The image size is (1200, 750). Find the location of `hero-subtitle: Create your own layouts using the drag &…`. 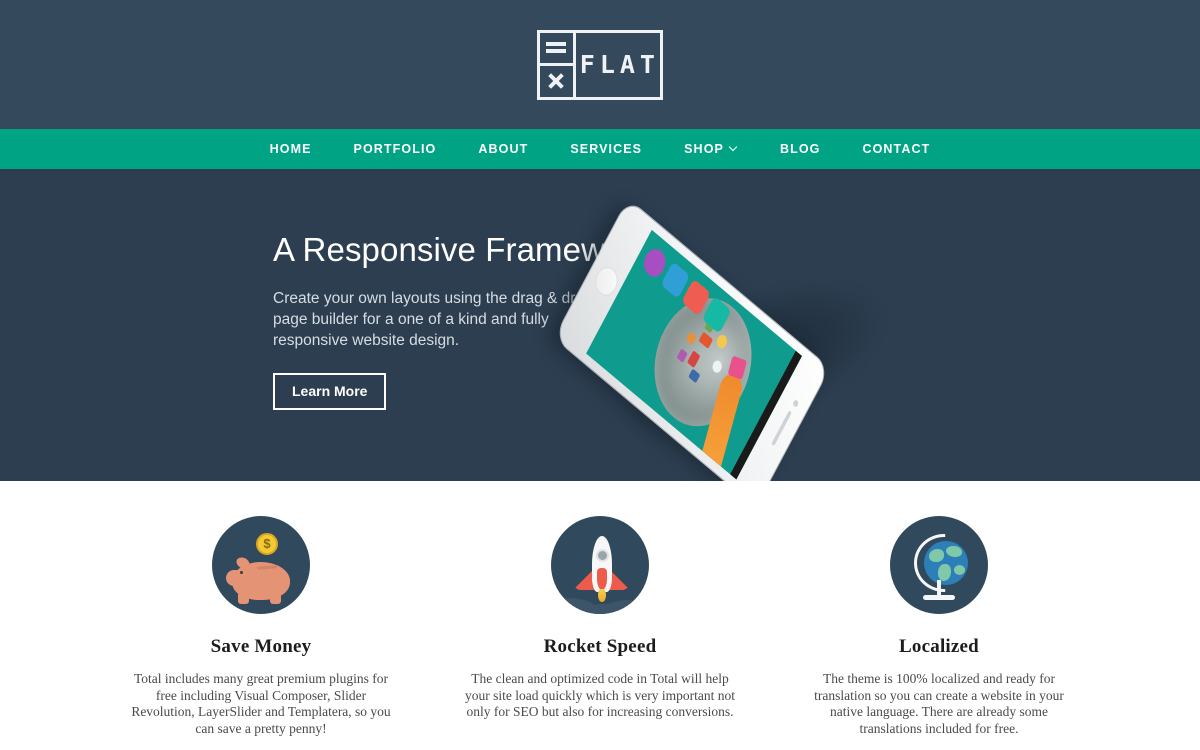

hero-subtitle: Create your own layouts using the drag &… is located at coordinates (433, 320).